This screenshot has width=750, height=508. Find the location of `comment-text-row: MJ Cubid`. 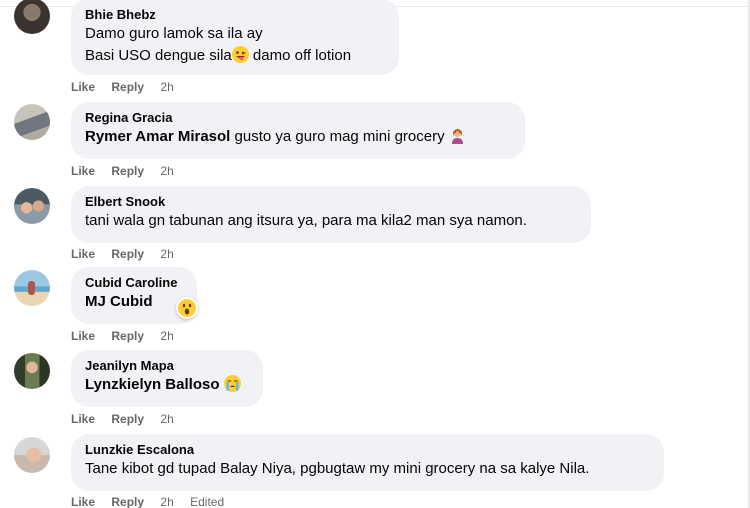

comment-text-row: MJ Cubid is located at coordinates (134, 302).